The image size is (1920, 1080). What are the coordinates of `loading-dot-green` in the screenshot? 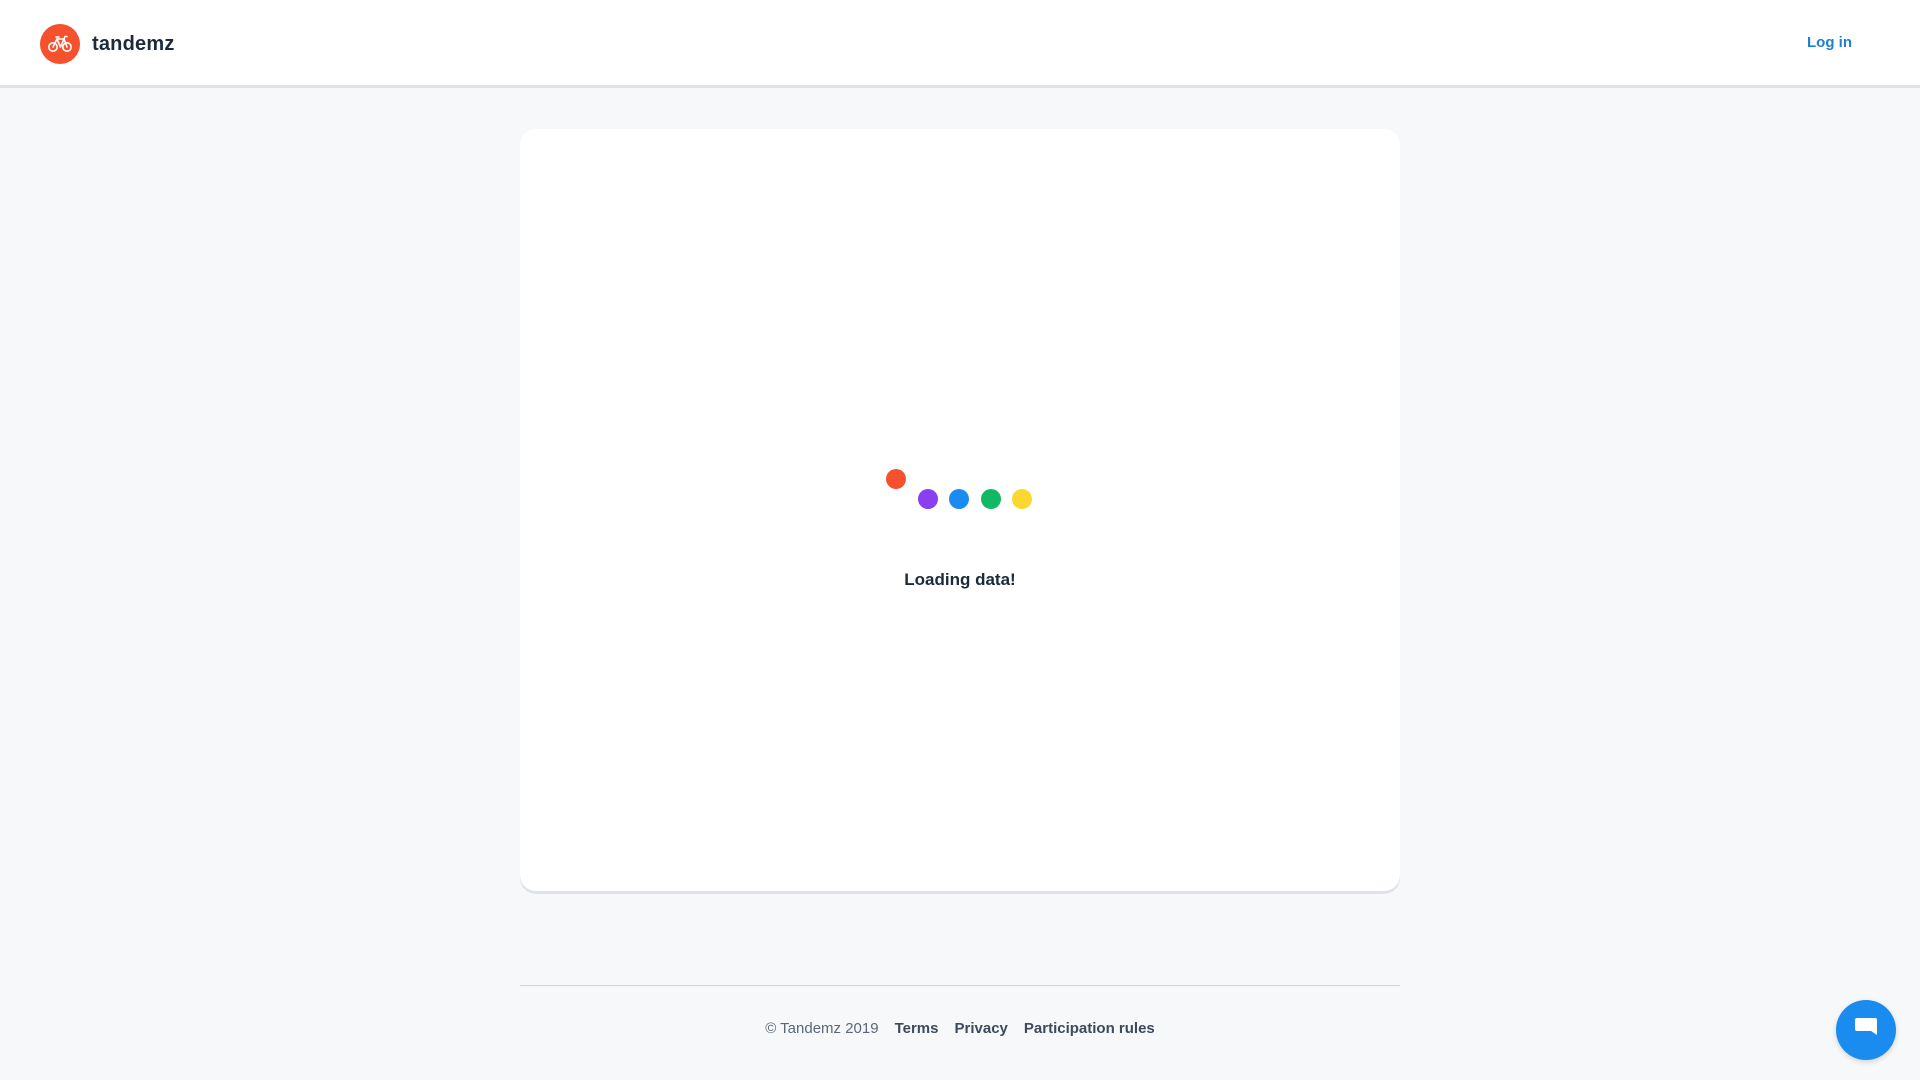 It's located at (991, 499).